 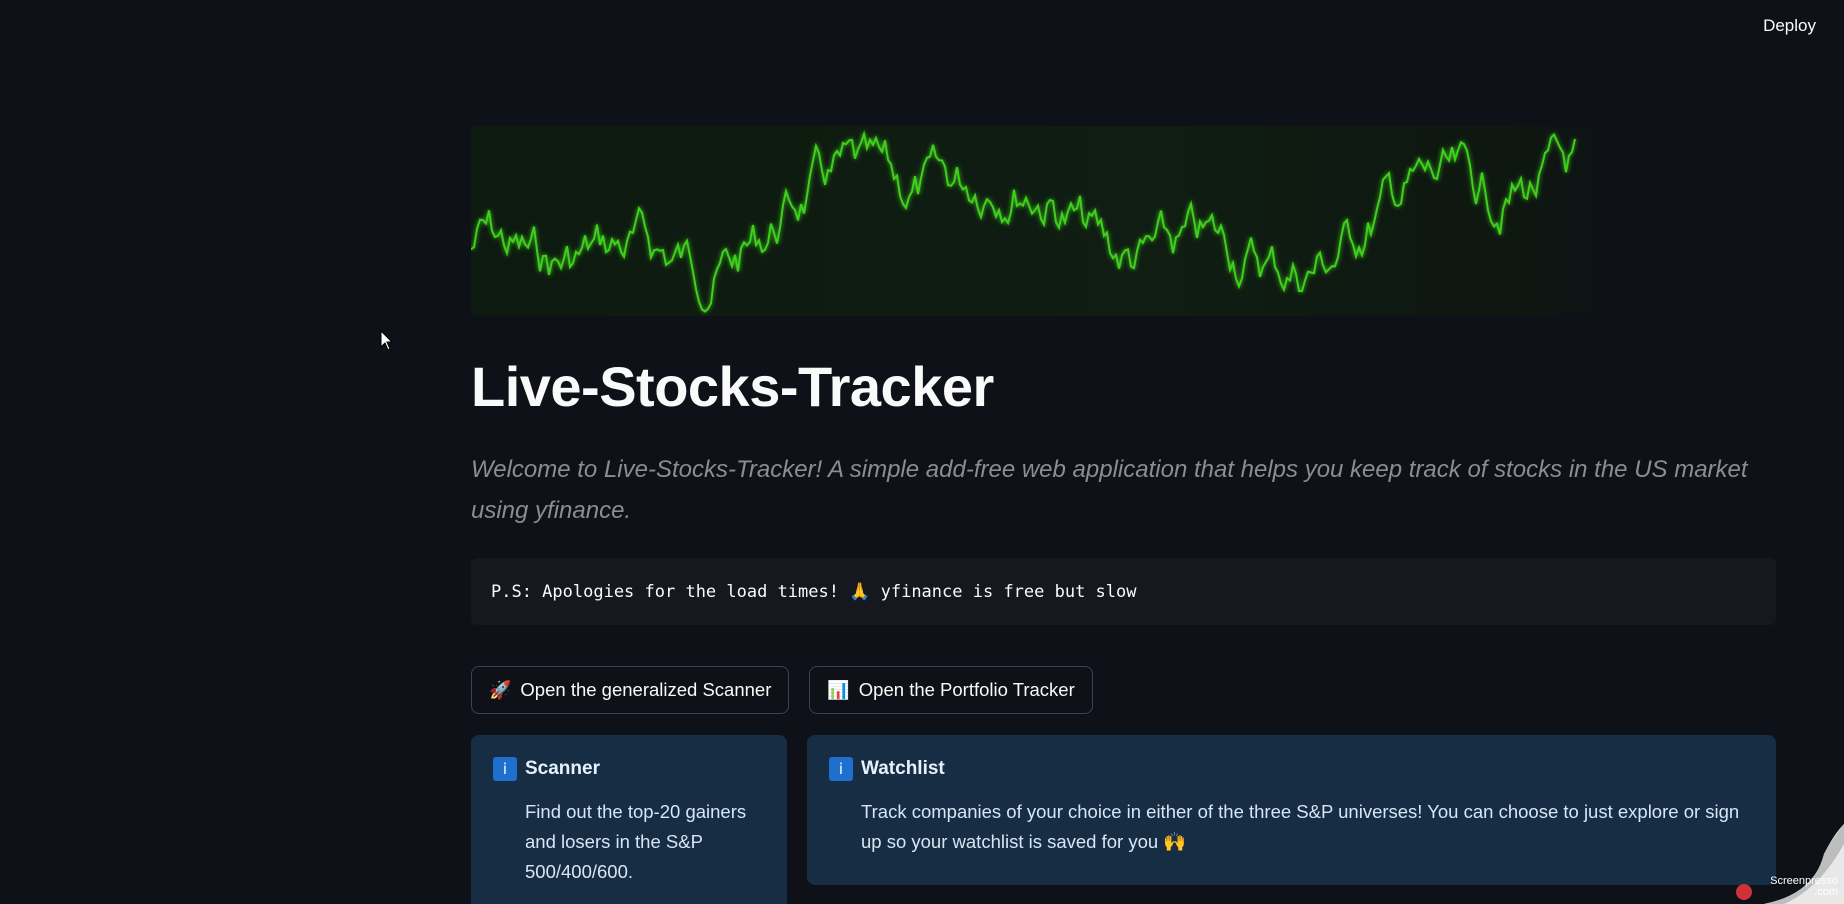 I want to click on mouse-pointer-icon, so click(x=387, y=340).